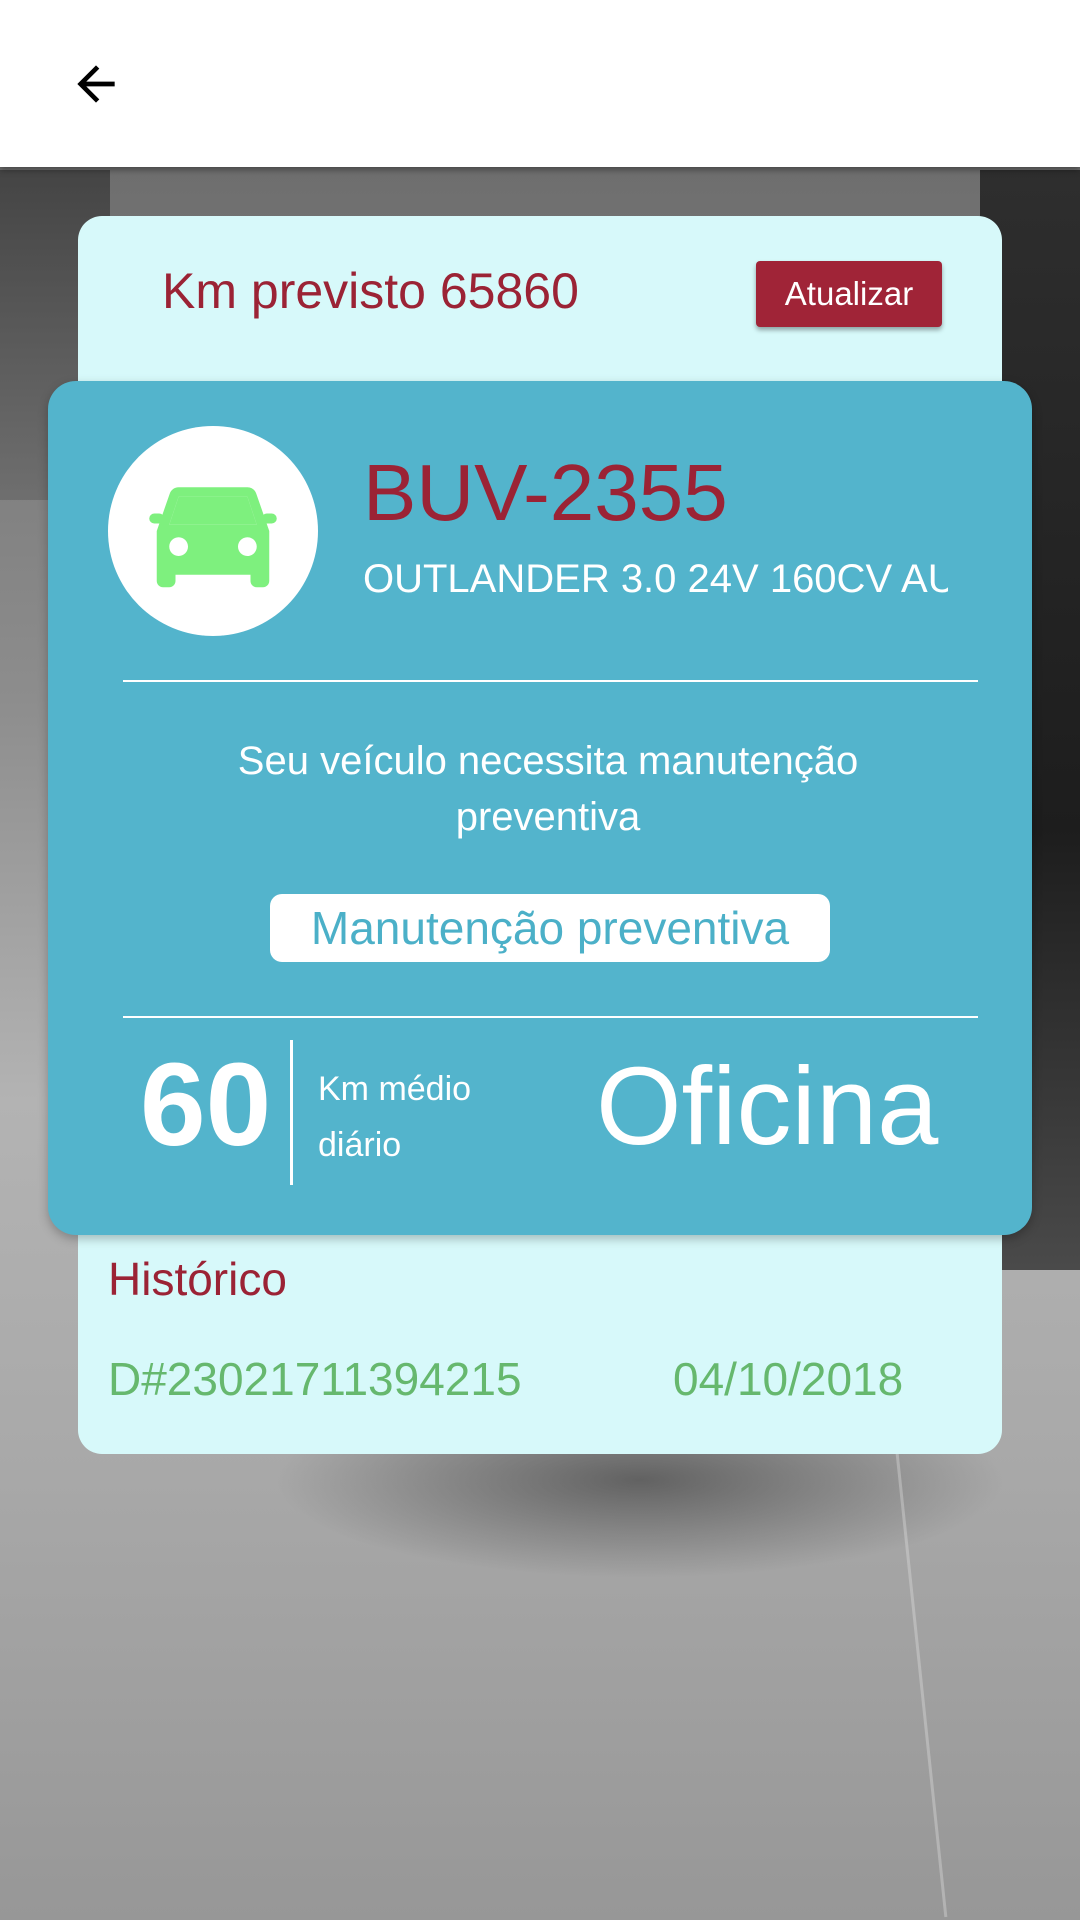 Image resolution: width=1080 pixels, height=1920 pixels. I want to click on workshop-button: Oficina, so click(767, 1106).